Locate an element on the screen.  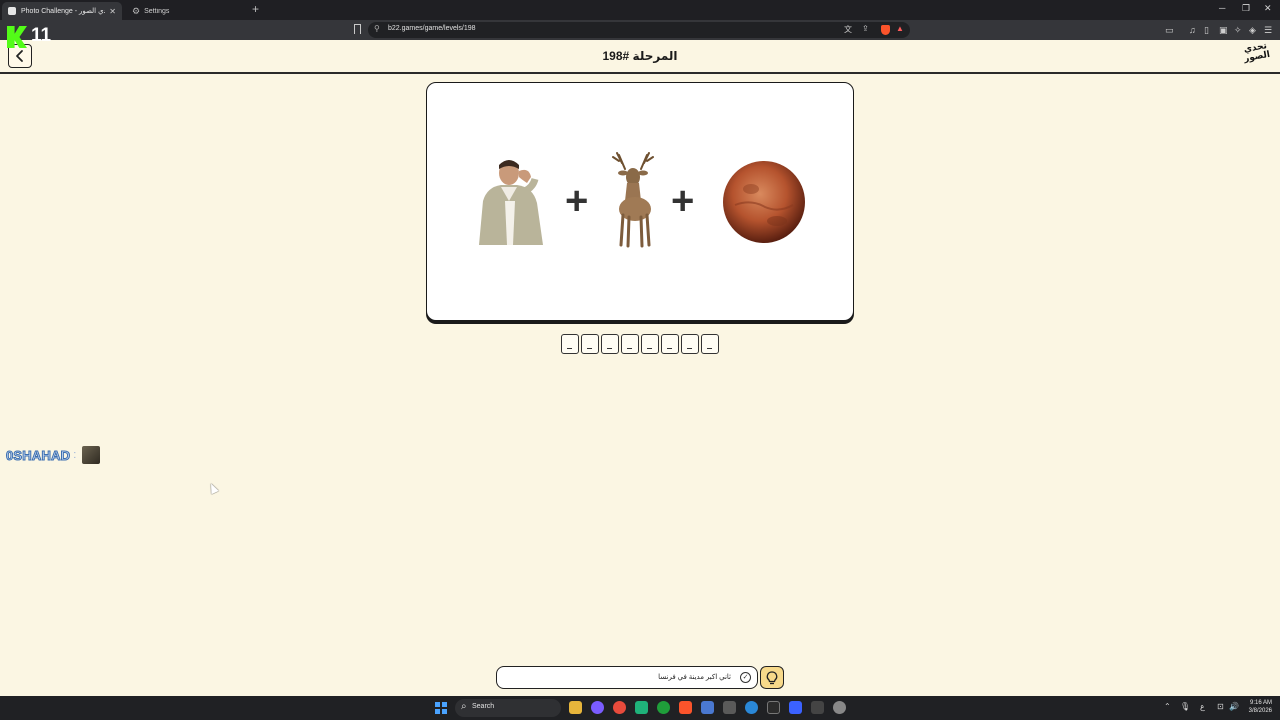
tab-title: Photo Challenge - لعبة تحدي الصور is located at coordinates (63, 11).